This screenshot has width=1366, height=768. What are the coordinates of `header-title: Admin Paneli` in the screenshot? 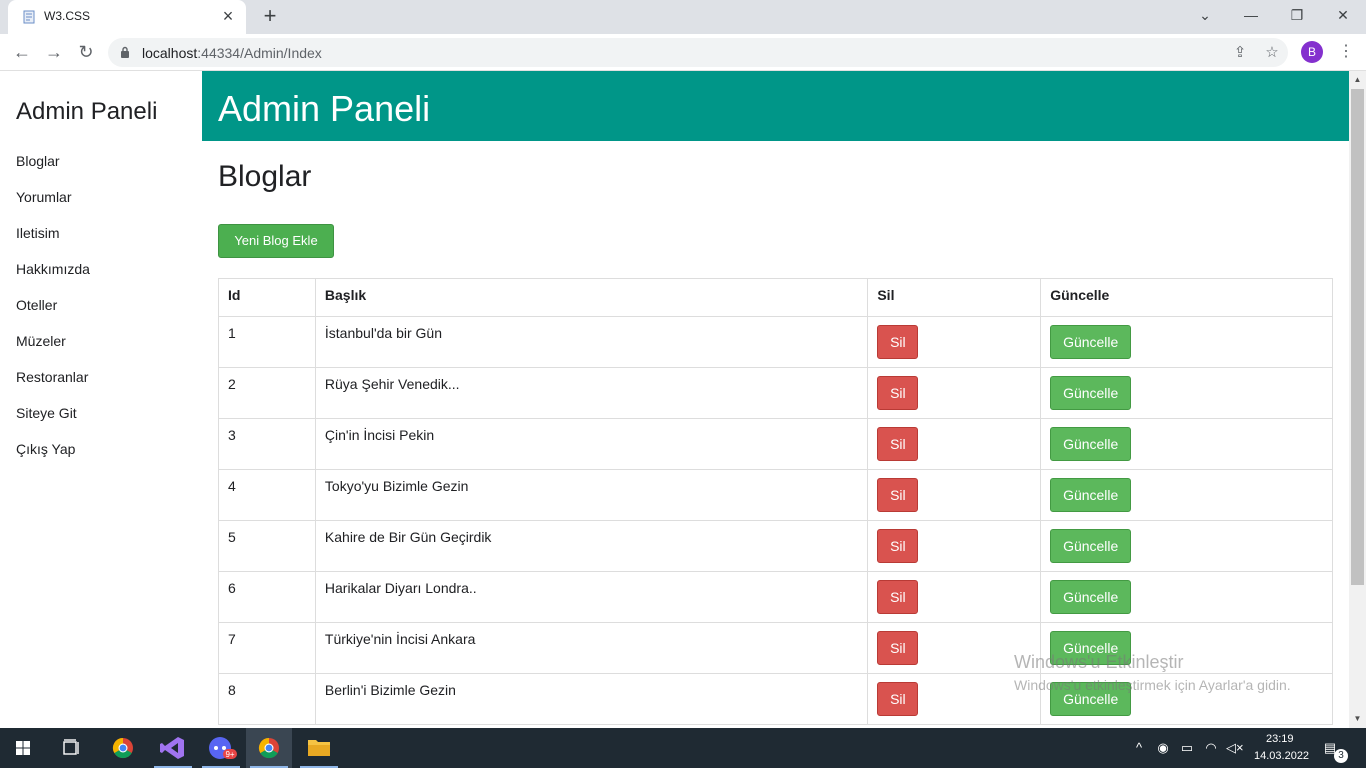 It's located at (324, 108).